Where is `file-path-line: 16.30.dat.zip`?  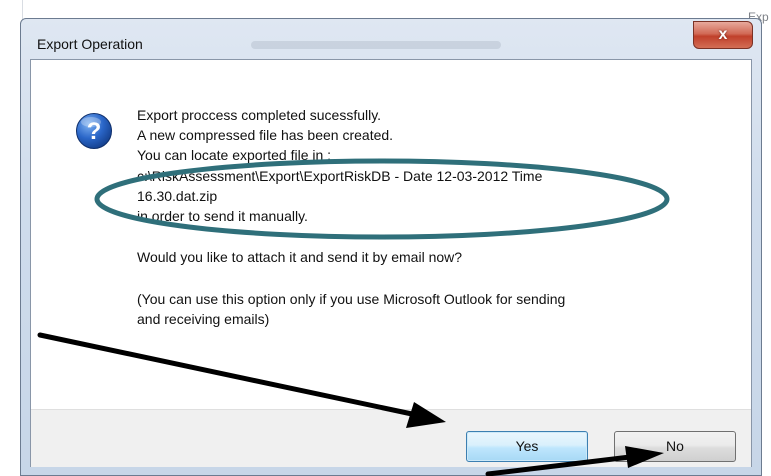 file-path-line: 16.30.dat.zip is located at coordinates (177, 196).